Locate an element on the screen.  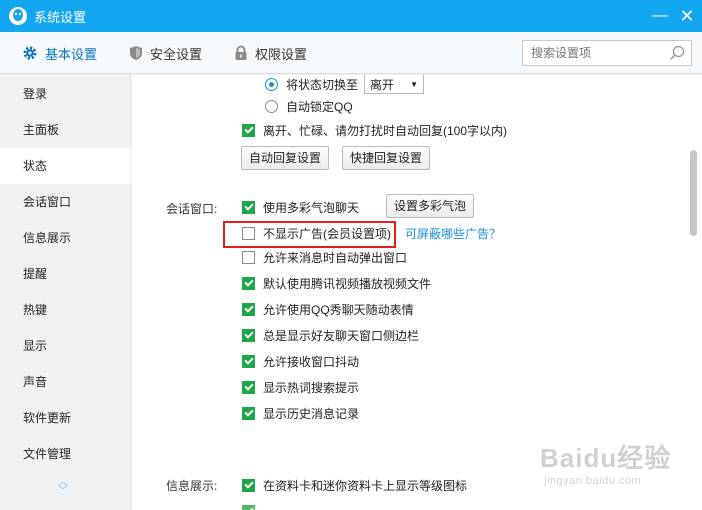
info-option-level-icon: 在资料卡和迷你资料卡上显示等级图标 is located at coordinates (354, 485).